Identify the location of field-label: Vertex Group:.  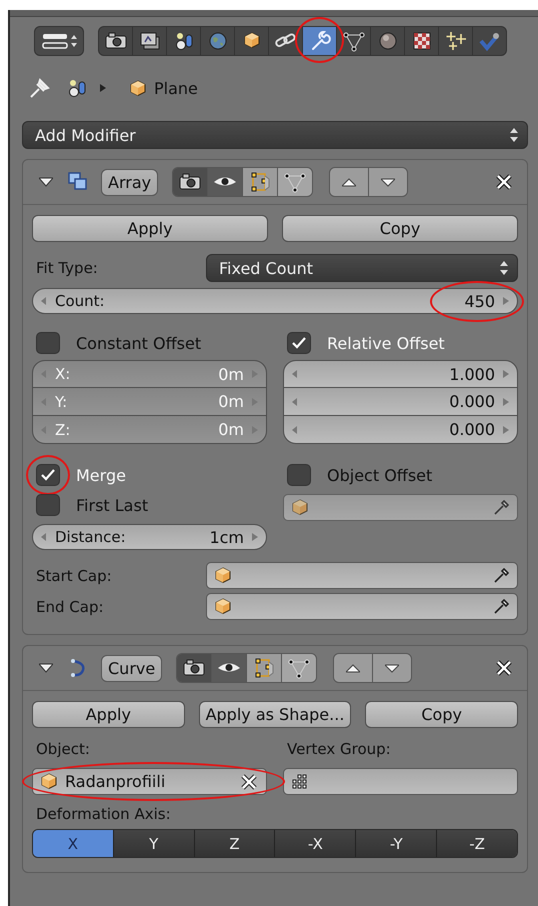
(339, 749).